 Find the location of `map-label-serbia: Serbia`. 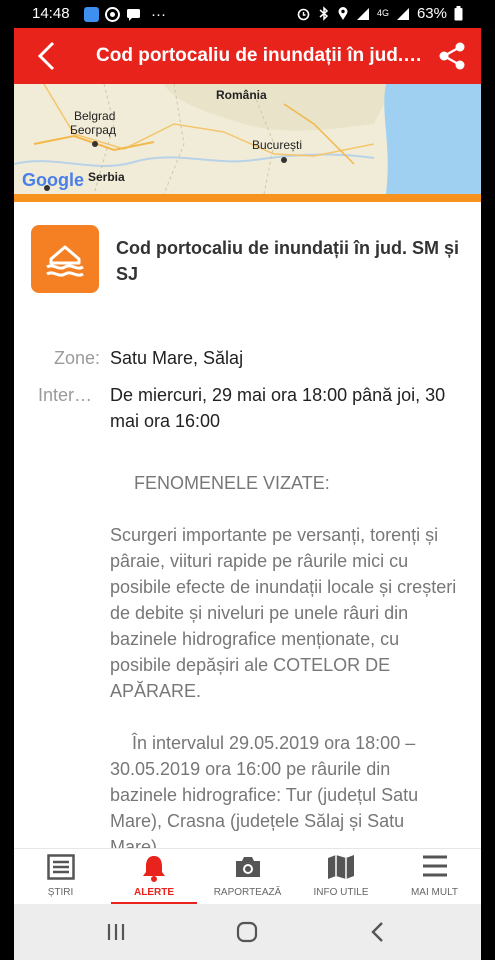

map-label-serbia: Serbia is located at coordinates (106, 177).